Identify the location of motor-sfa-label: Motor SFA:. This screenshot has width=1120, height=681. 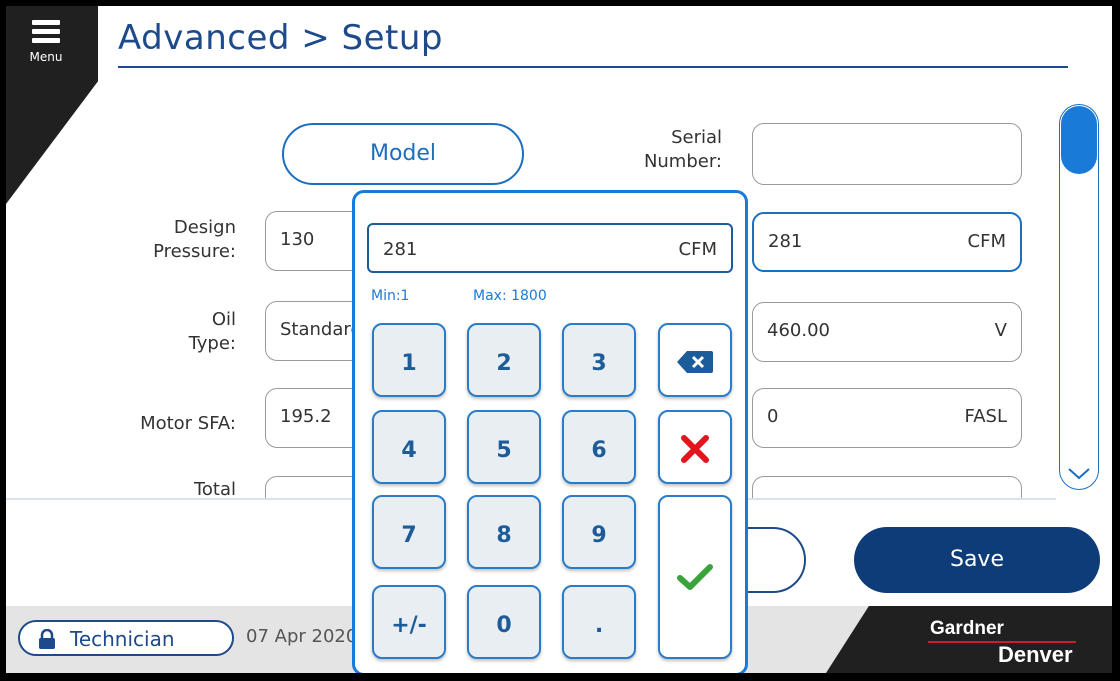
(188, 423).